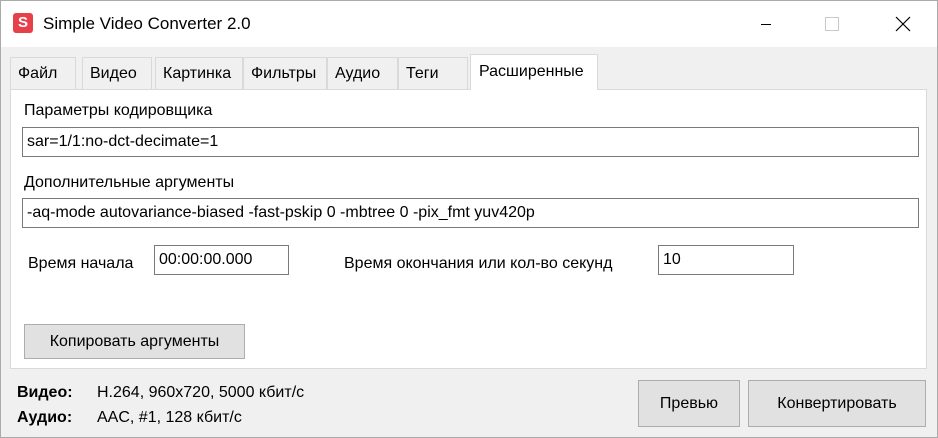  I want to click on start-time-label: Время начала, so click(81, 263).